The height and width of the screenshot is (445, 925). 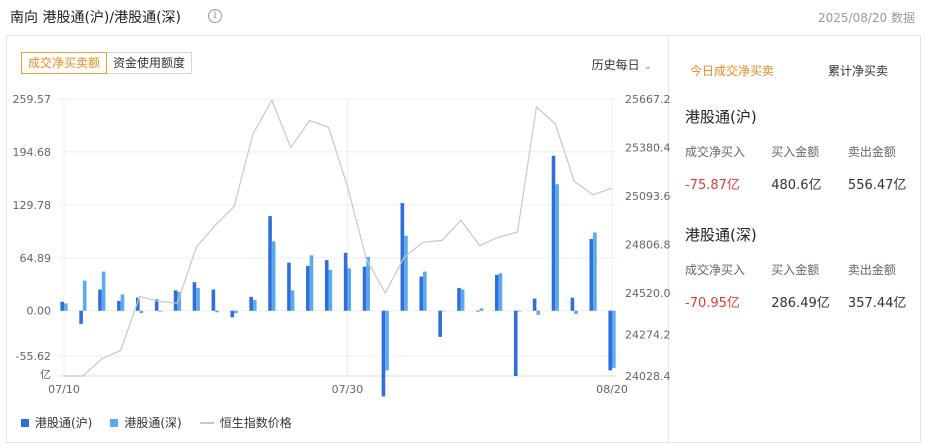 I want to click on y-tick-label: 194.68, so click(x=32, y=152).